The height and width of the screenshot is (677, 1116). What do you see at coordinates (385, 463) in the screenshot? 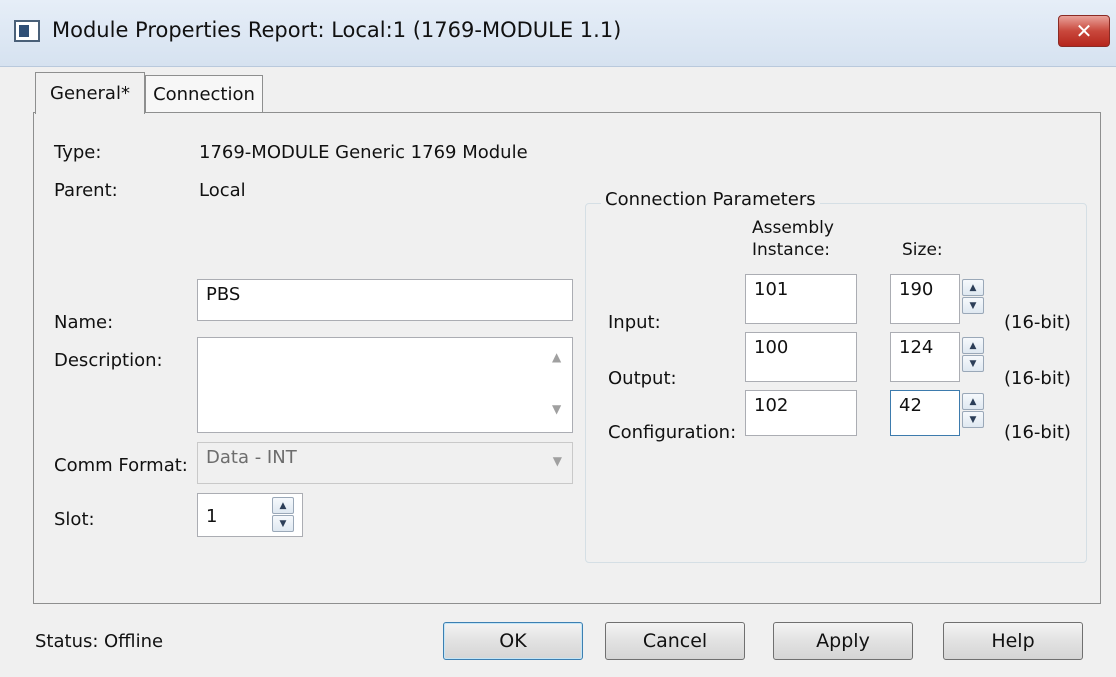
I see `comm-format-select: Data - INT ▼` at bounding box center [385, 463].